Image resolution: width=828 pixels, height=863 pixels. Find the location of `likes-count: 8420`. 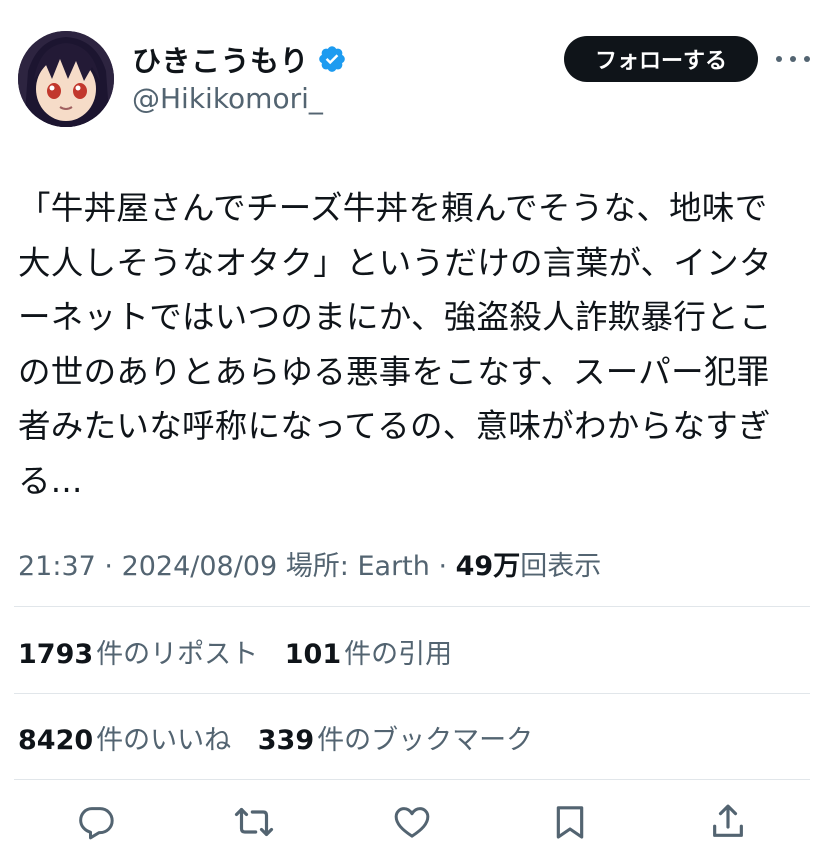

likes-count: 8420 is located at coordinates (56, 740).